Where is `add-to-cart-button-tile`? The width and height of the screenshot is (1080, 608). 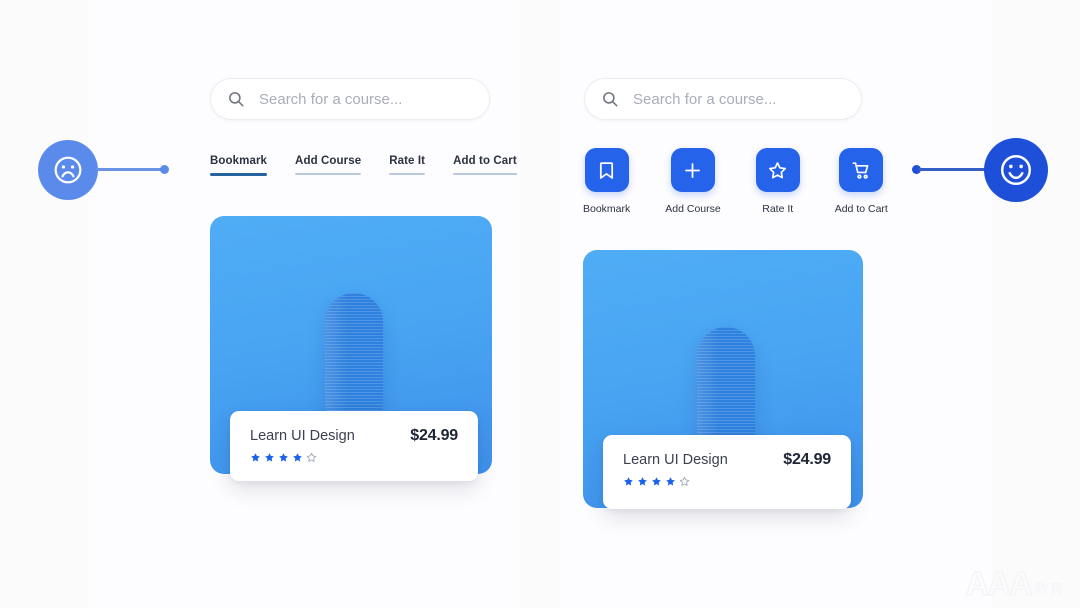
add-to-cart-button-tile is located at coordinates (861, 170).